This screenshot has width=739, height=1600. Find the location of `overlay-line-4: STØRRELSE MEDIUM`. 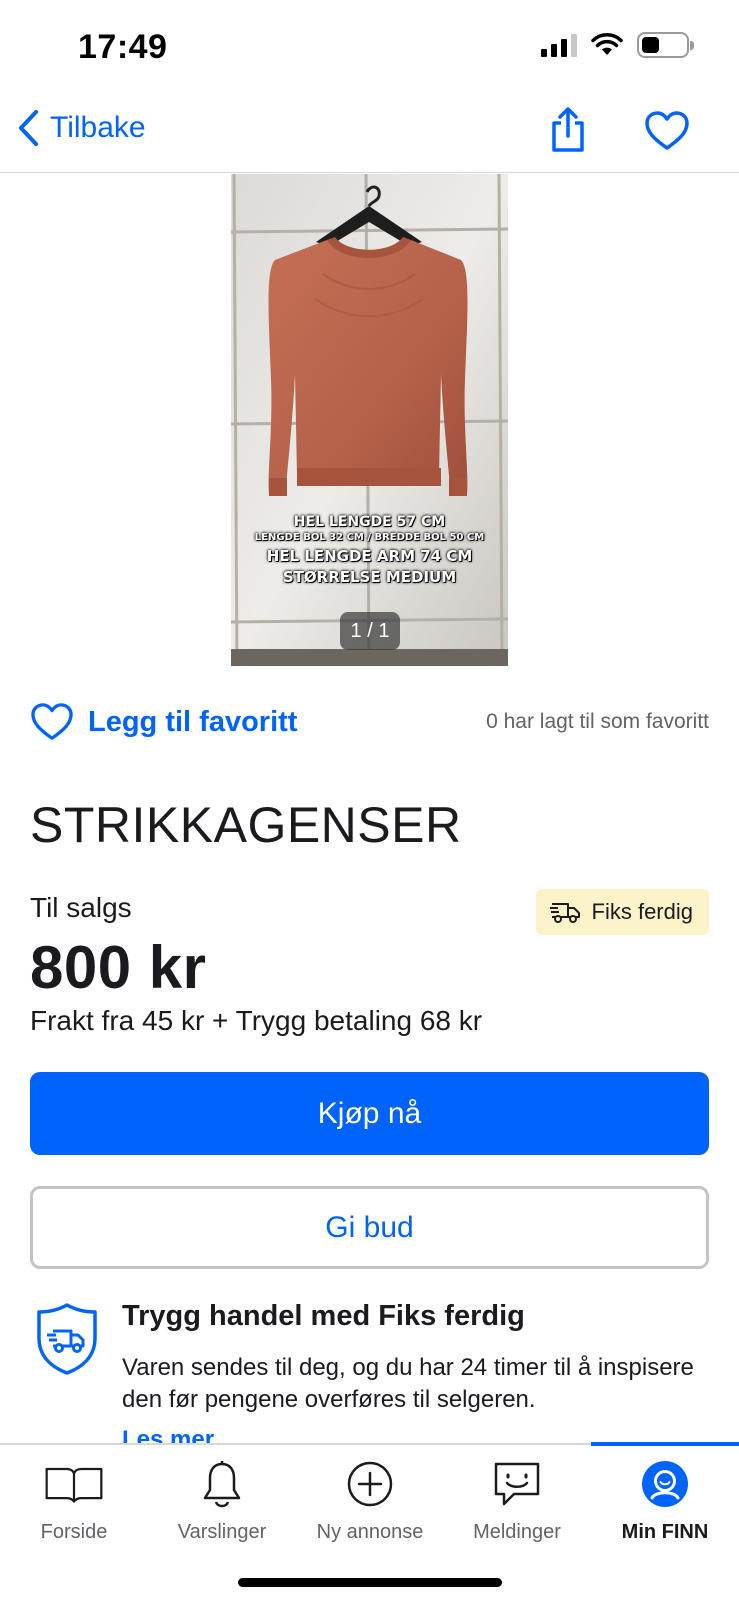

overlay-line-4: STØRRELSE MEDIUM is located at coordinates (369, 577).